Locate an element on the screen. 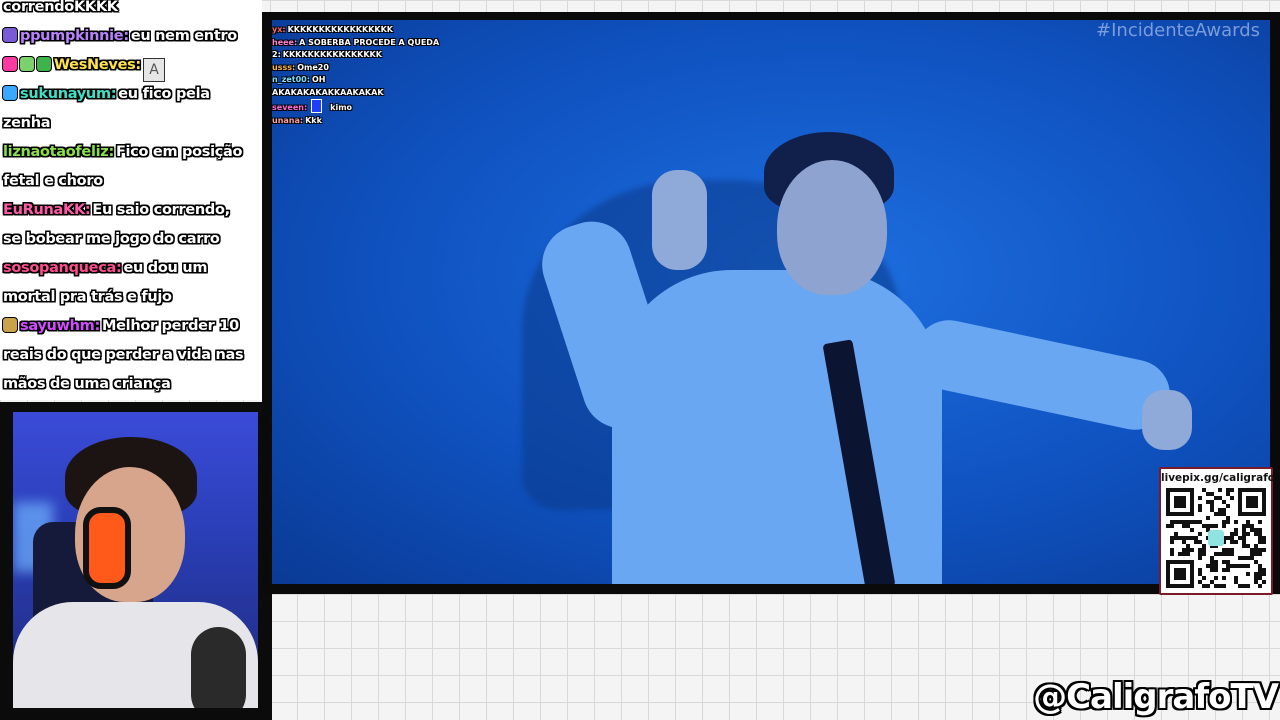 The height and width of the screenshot is (720, 1280). chat-text: Eu saio correndo, is located at coordinates (161, 210).